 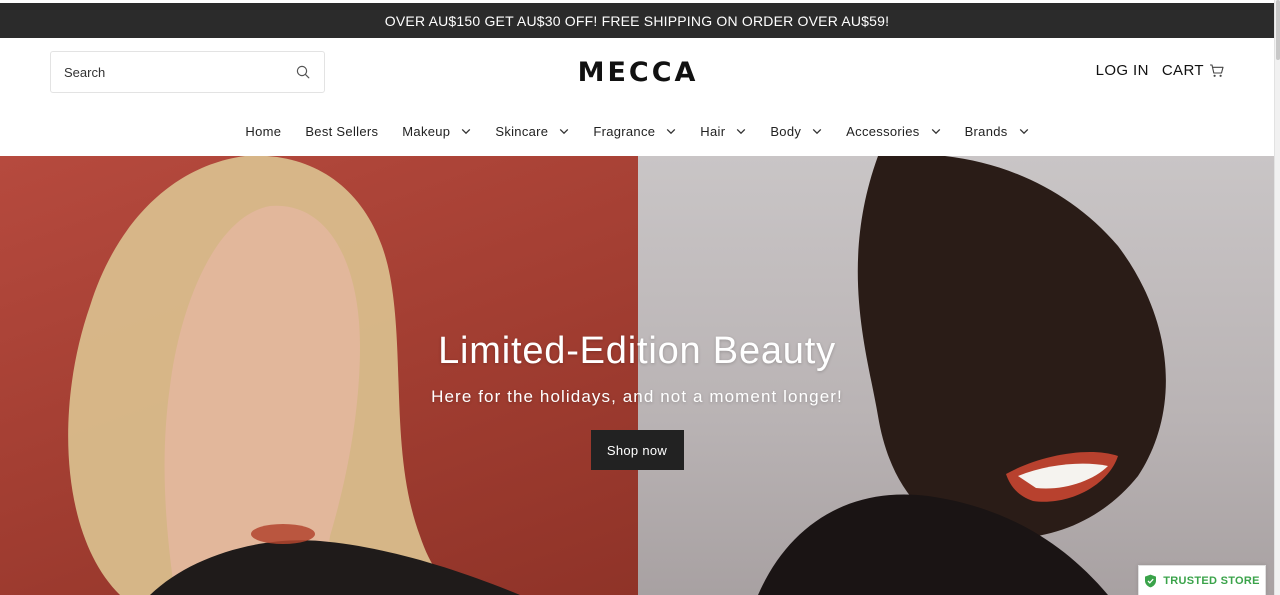 I want to click on nav-item-body: Body, so click(x=796, y=131).